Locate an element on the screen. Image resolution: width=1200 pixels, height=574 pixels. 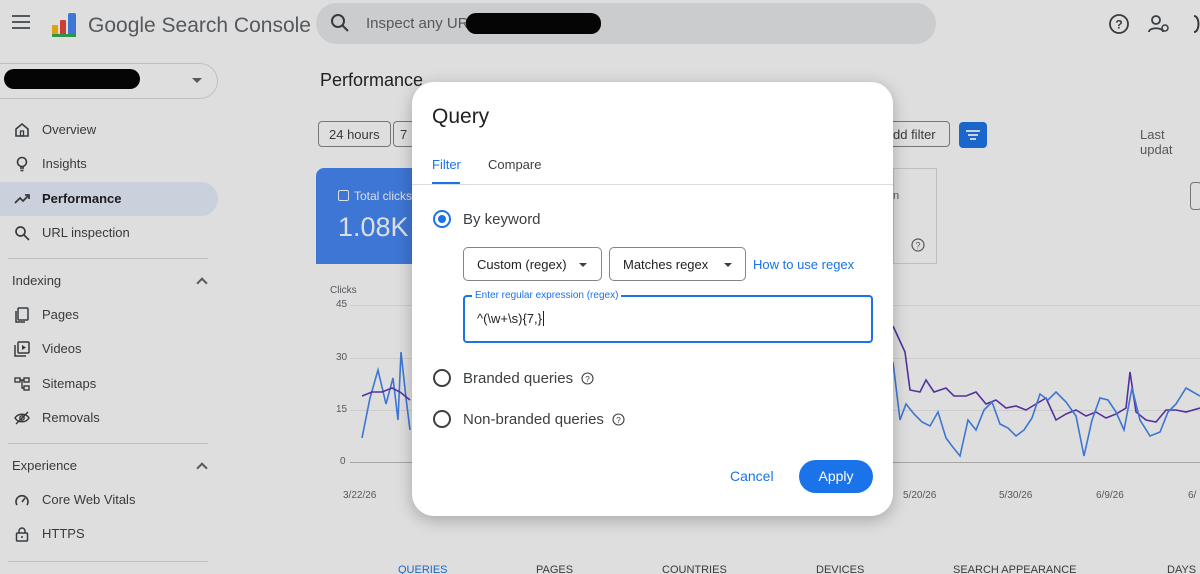
radio-label-branded: Branded queries is located at coordinates (518, 378).